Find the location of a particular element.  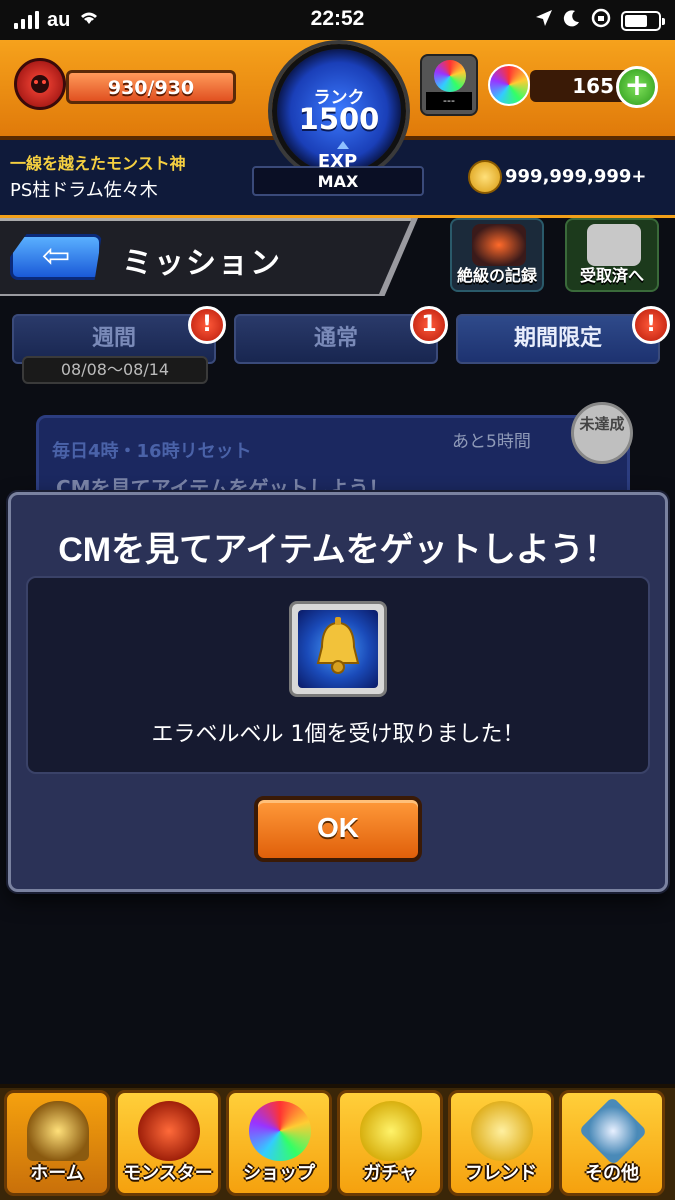

dialog-title: CMを見てアイテムをゲットしよう！ is located at coordinates (338, 550).